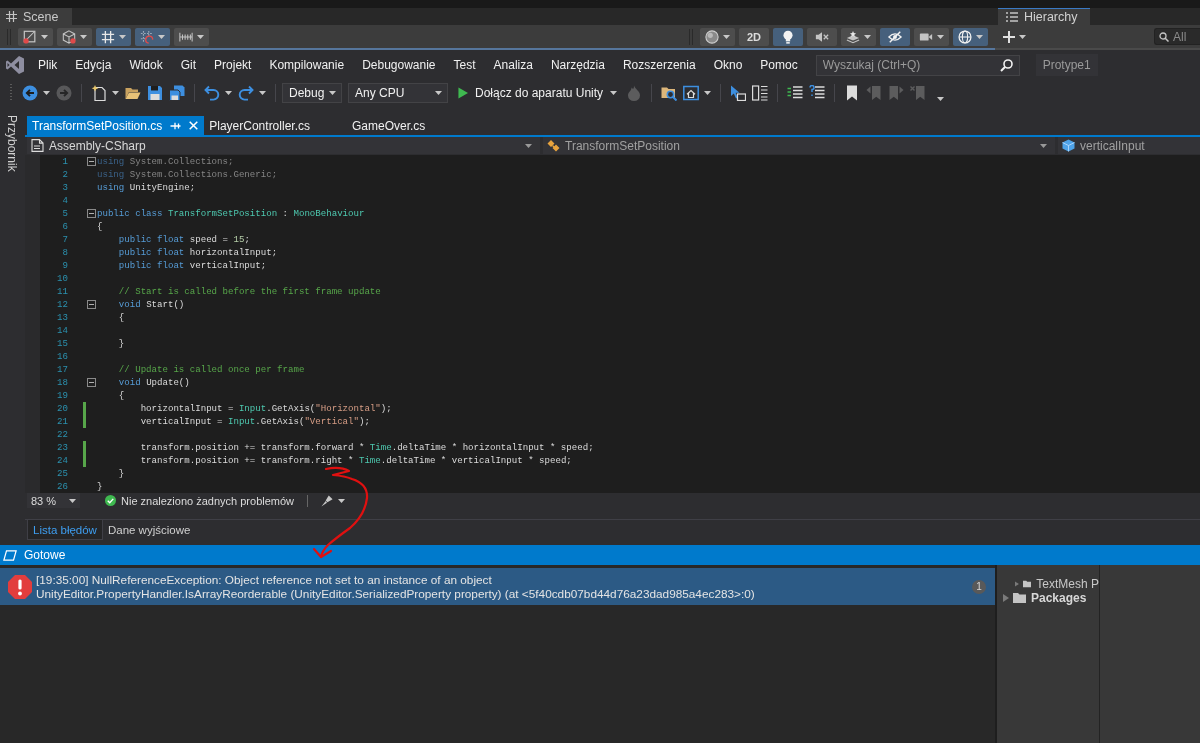 Image resolution: width=1200 pixels, height=743 pixels. What do you see at coordinates (275, 125) in the screenshot?
I see `file-tab: PlayerController.cs` at bounding box center [275, 125].